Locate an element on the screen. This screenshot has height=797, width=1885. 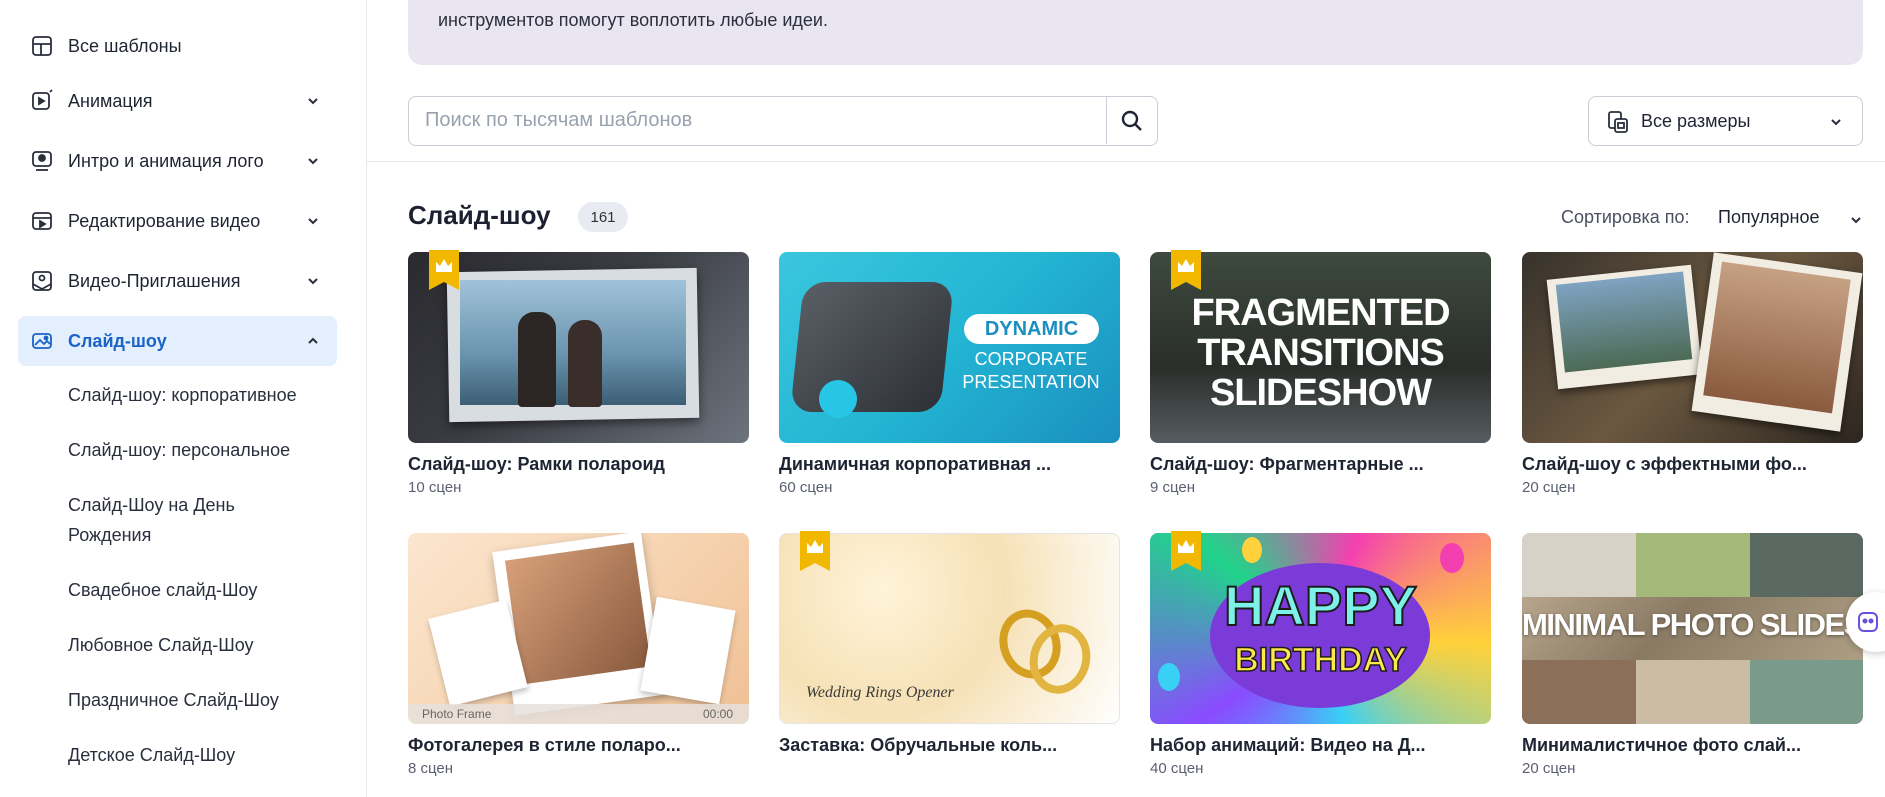
thumb-text: HAPPY is located at coordinates (1320, 605).